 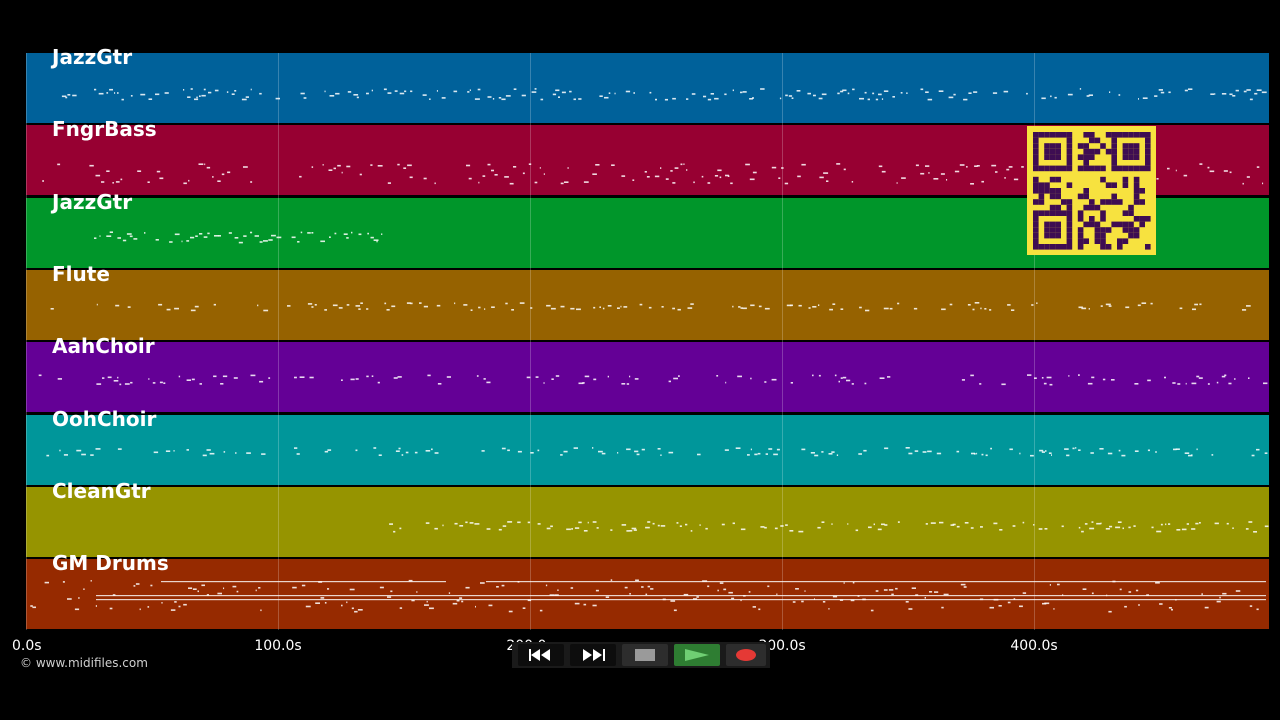 I want to click on fast-forward-button, so click(x=593, y=655).